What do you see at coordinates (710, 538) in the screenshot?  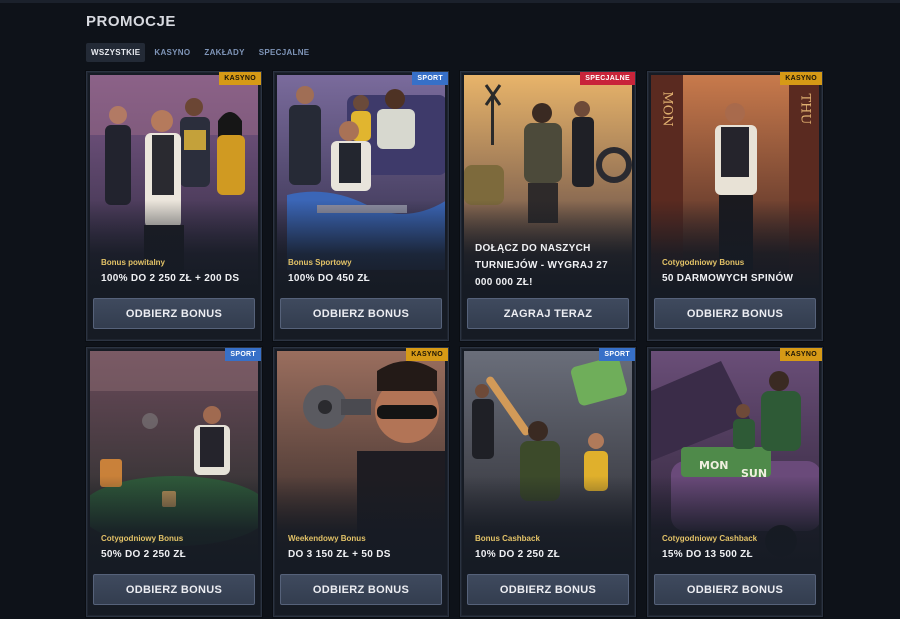 I see `promo-subtitle: Cotygodniowy Cashback` at bounding box center [710, 538].